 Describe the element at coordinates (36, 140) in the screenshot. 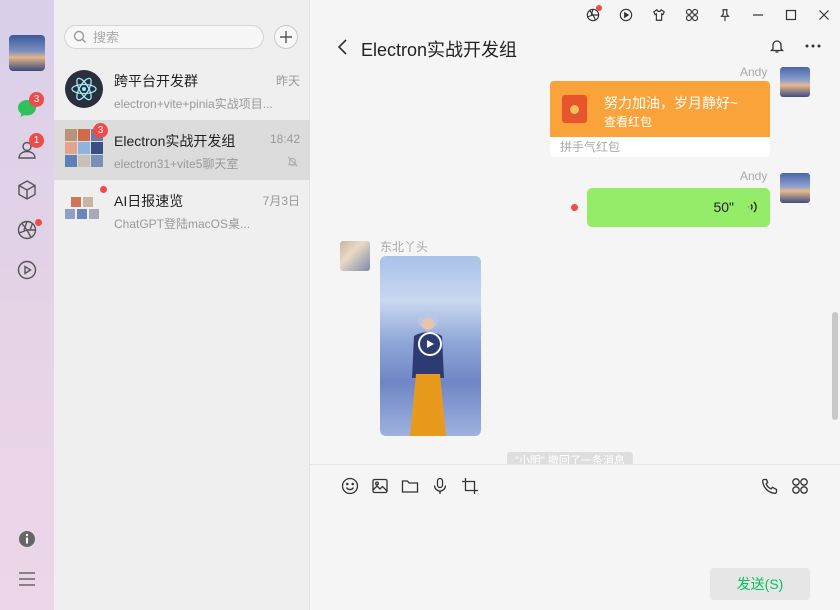

I see `contacts-unread-badge: 1` at that location.